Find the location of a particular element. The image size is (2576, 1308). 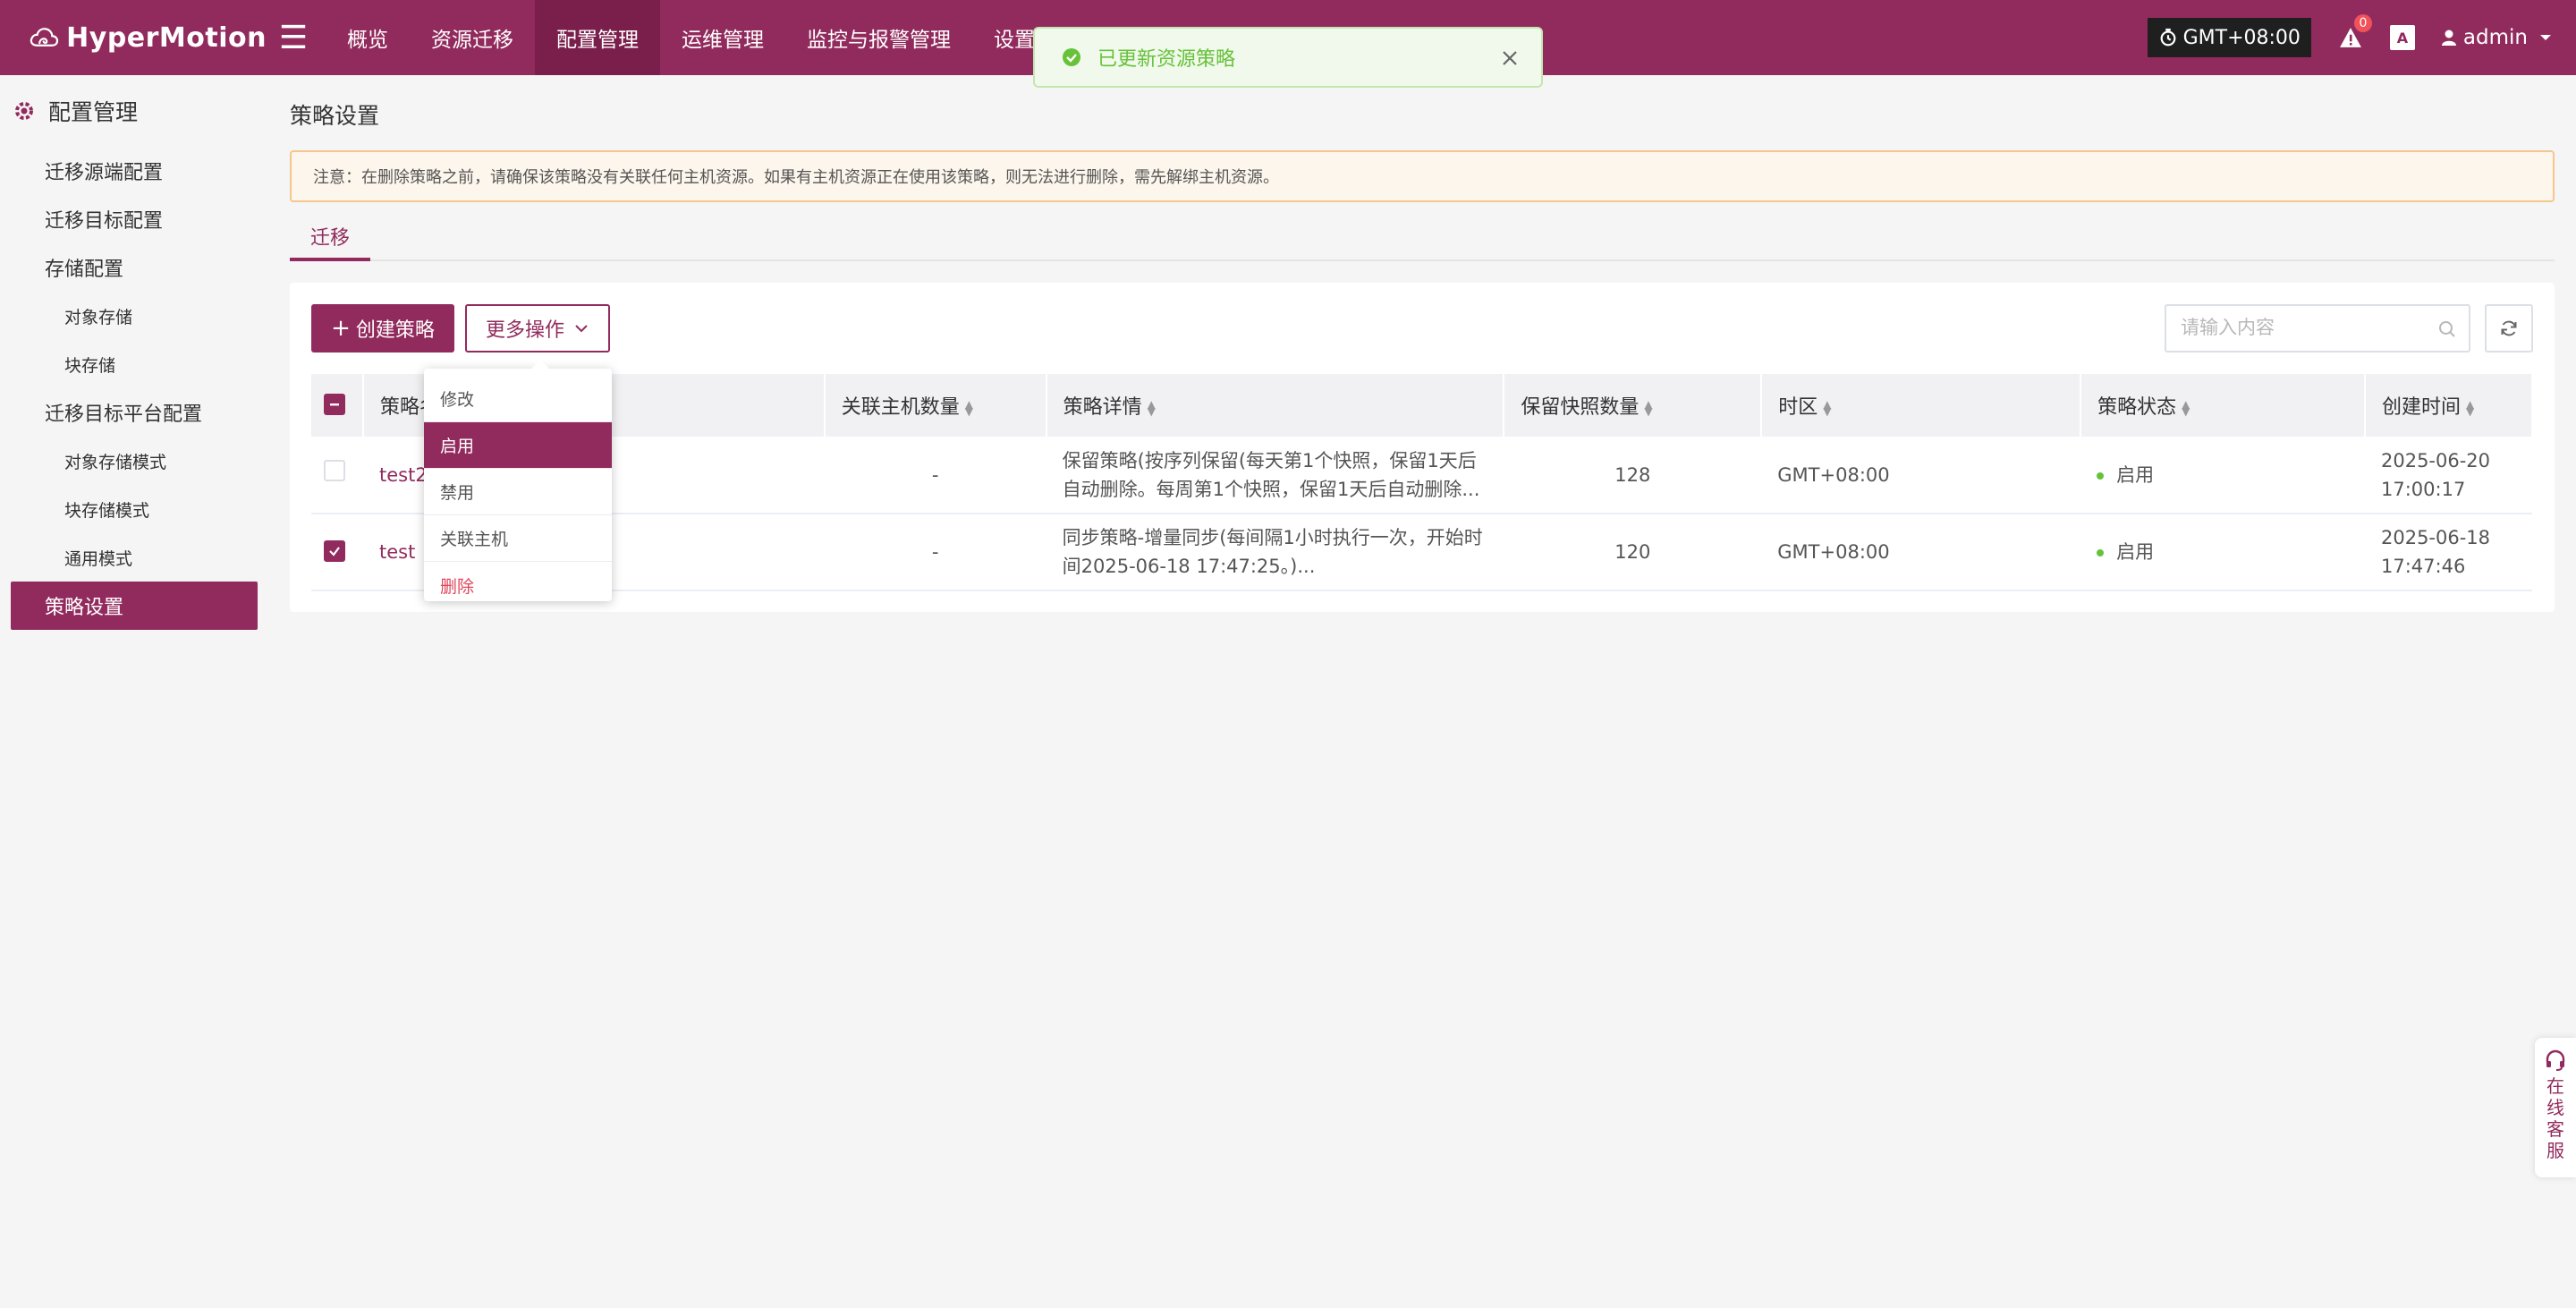

column-header-snapshots: 保留快照数量 ▲ ▼ is located at coordinates (1633, 405).